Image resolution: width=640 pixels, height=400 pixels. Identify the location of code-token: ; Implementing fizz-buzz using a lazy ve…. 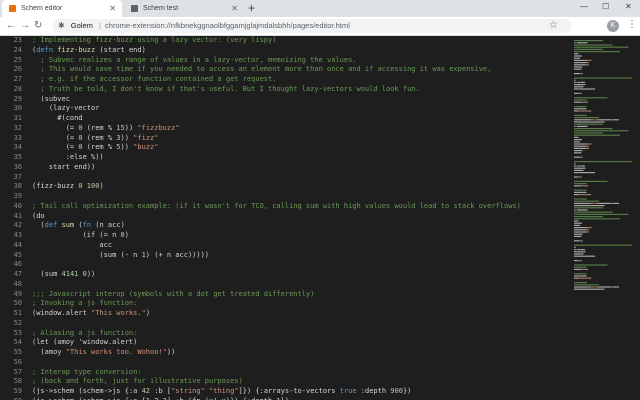
(154, 40).